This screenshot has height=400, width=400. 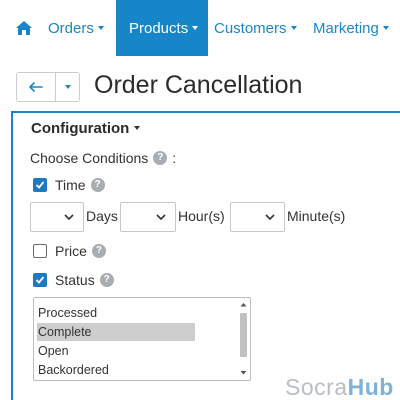 I want to click on nav-item-customers: Customers, so click(x=255, y=28).